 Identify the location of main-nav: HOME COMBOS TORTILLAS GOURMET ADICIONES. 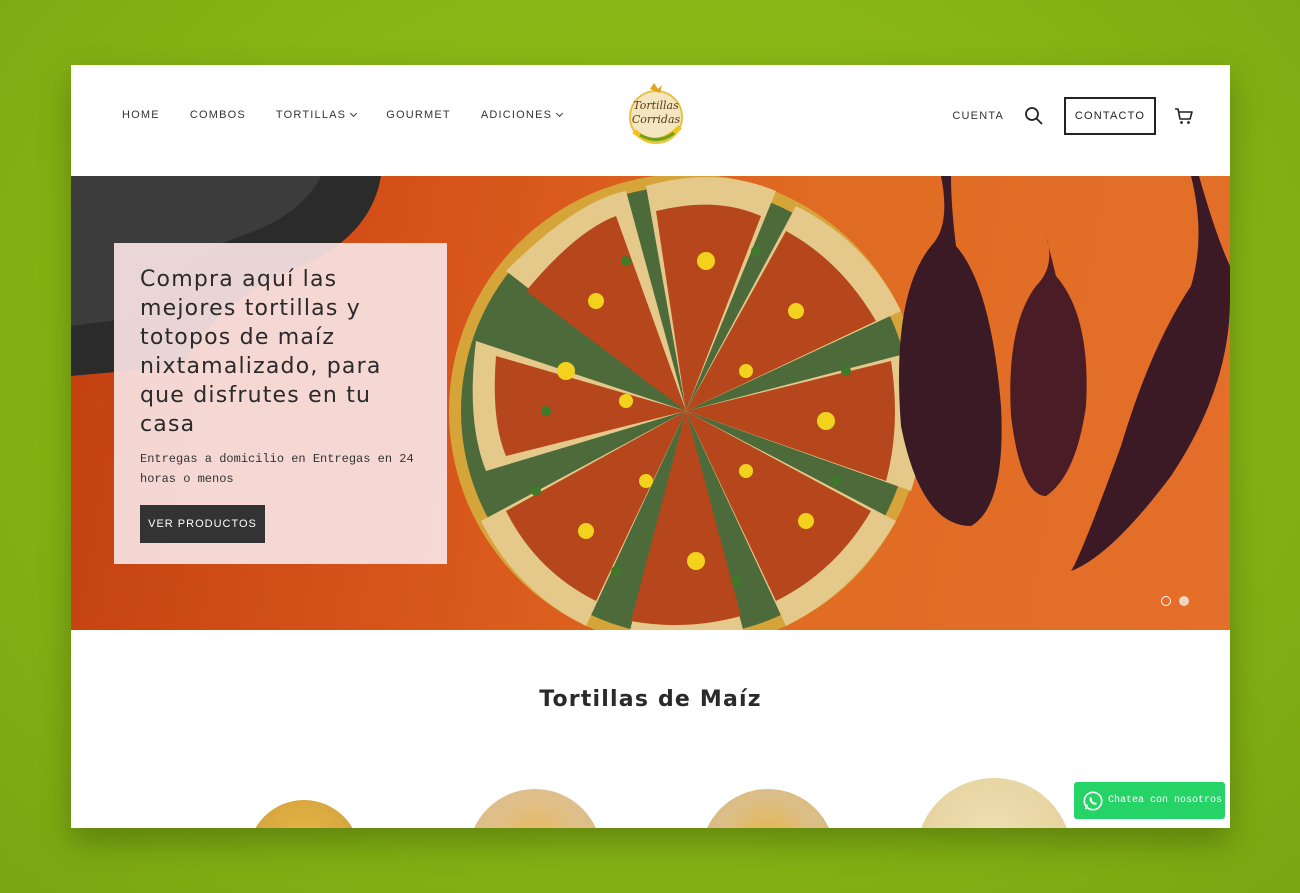
(357, 115).